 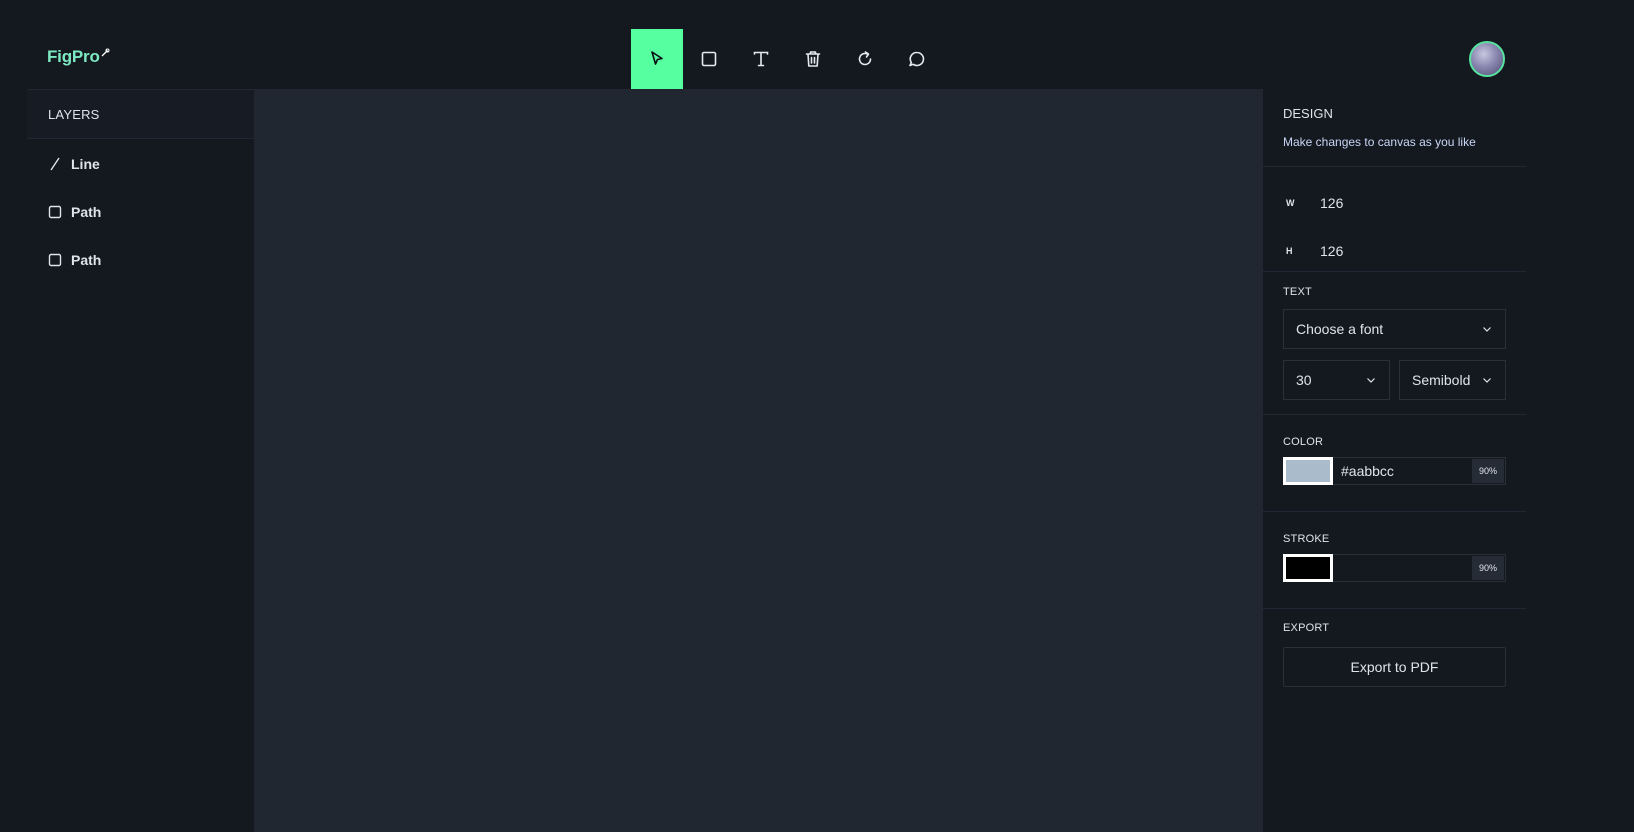 What do you see at coordinates (1394, 203) in the screenshot?
I see `width-field: W 126` at bounding box center [1394, 203].